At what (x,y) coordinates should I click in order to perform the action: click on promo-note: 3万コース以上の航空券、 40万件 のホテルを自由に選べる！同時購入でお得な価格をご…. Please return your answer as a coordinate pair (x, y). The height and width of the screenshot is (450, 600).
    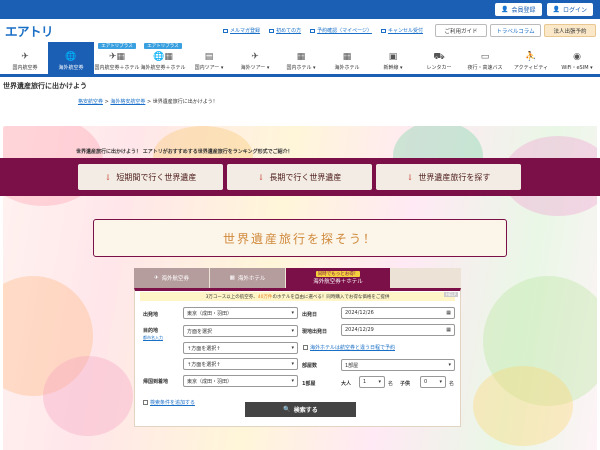
    Looking at the image, I should click on (297, 296).